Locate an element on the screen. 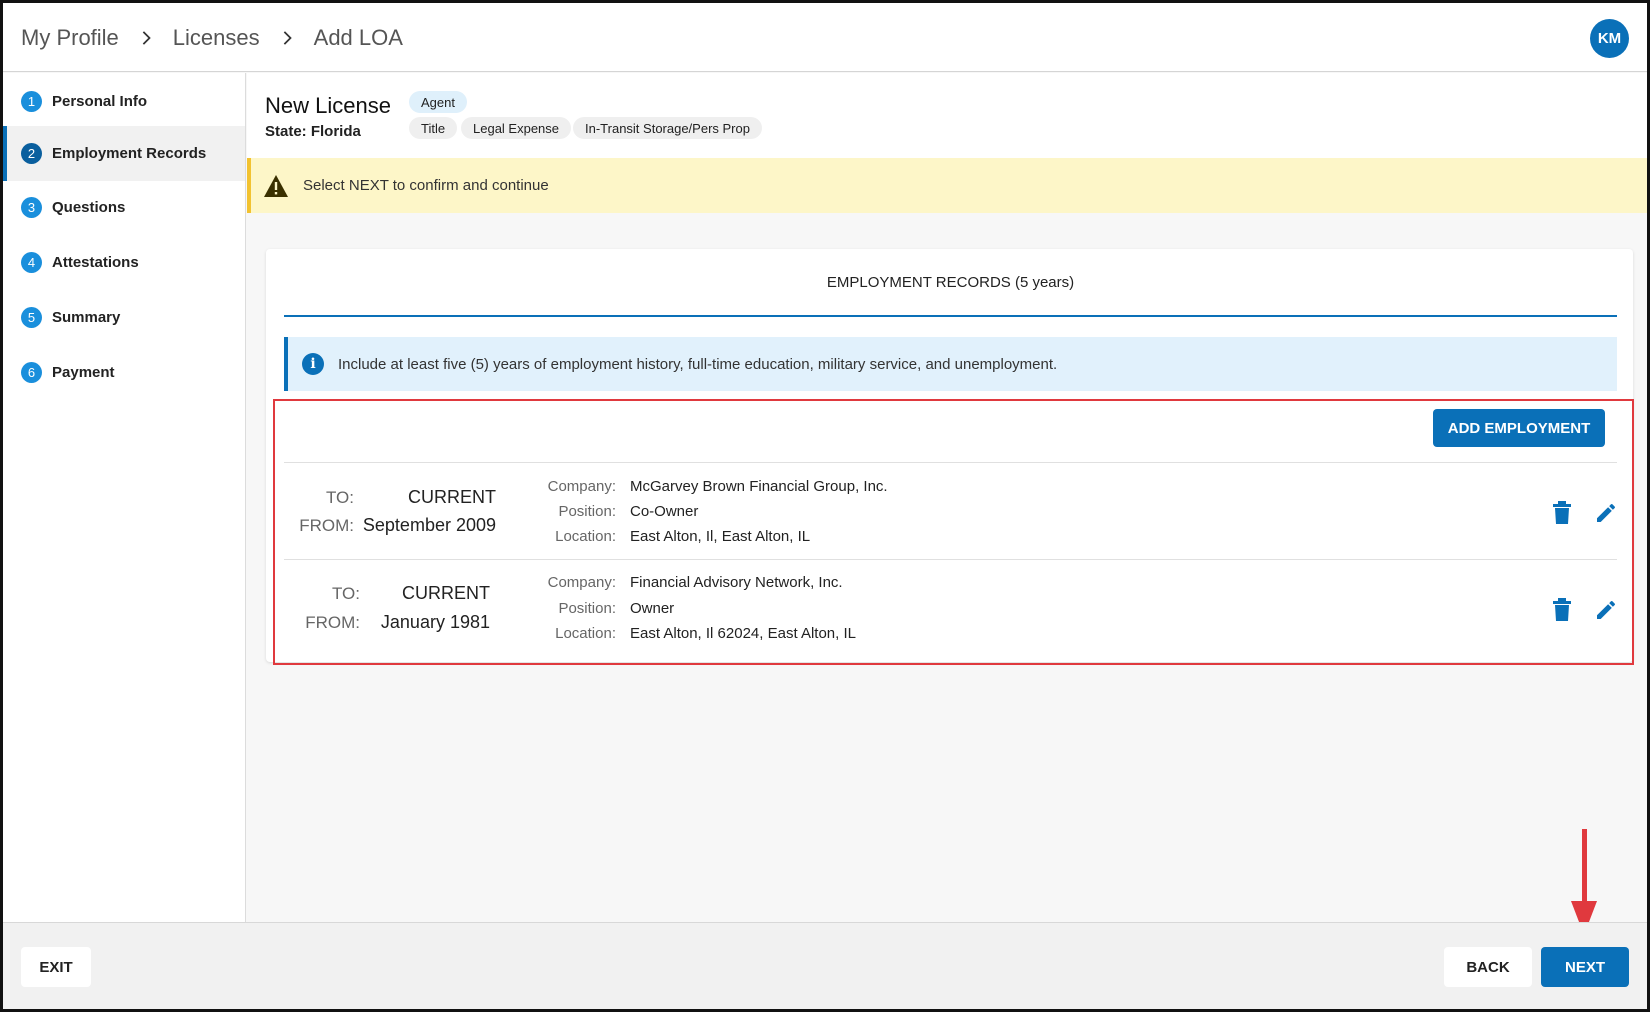 The height and width of the screenshot is (1012, 1650). loa-chip-in-transit: In-Transit Storage/Pers Prop is located at coordinates (667, 128).